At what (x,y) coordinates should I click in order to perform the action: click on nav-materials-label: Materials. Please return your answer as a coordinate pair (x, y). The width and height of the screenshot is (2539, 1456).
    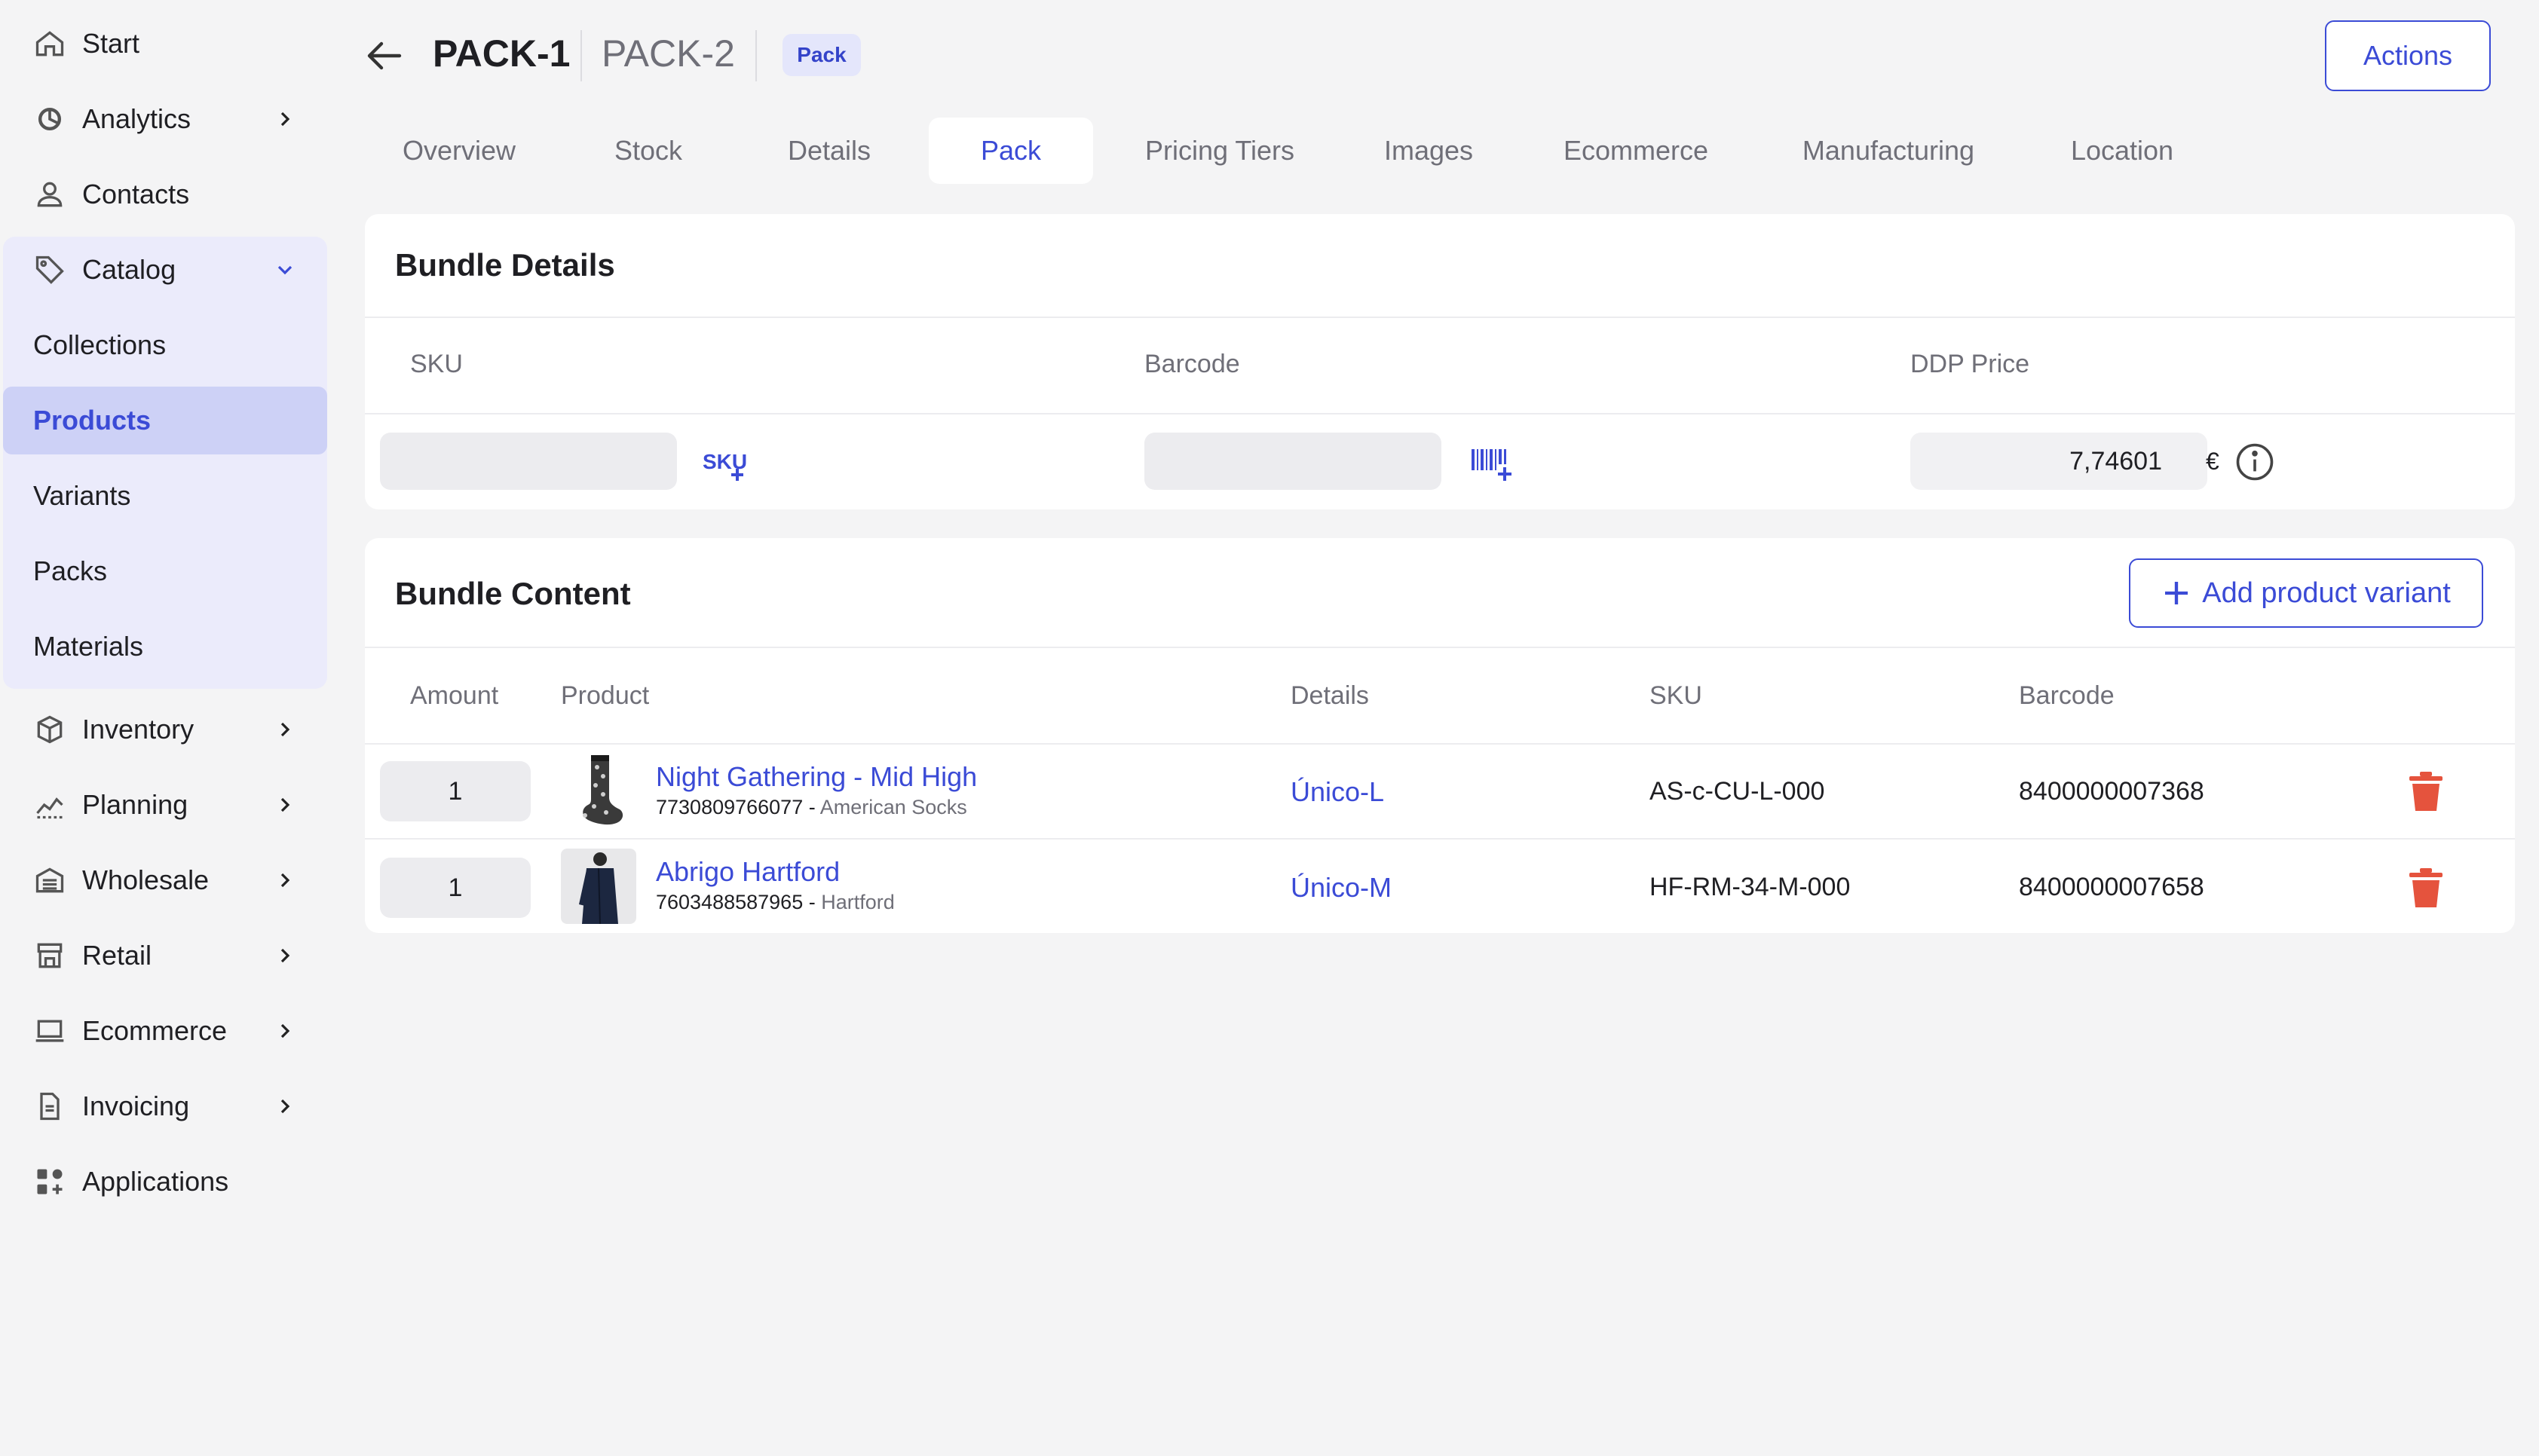
    Looking at the image, I should click on (88, 646).